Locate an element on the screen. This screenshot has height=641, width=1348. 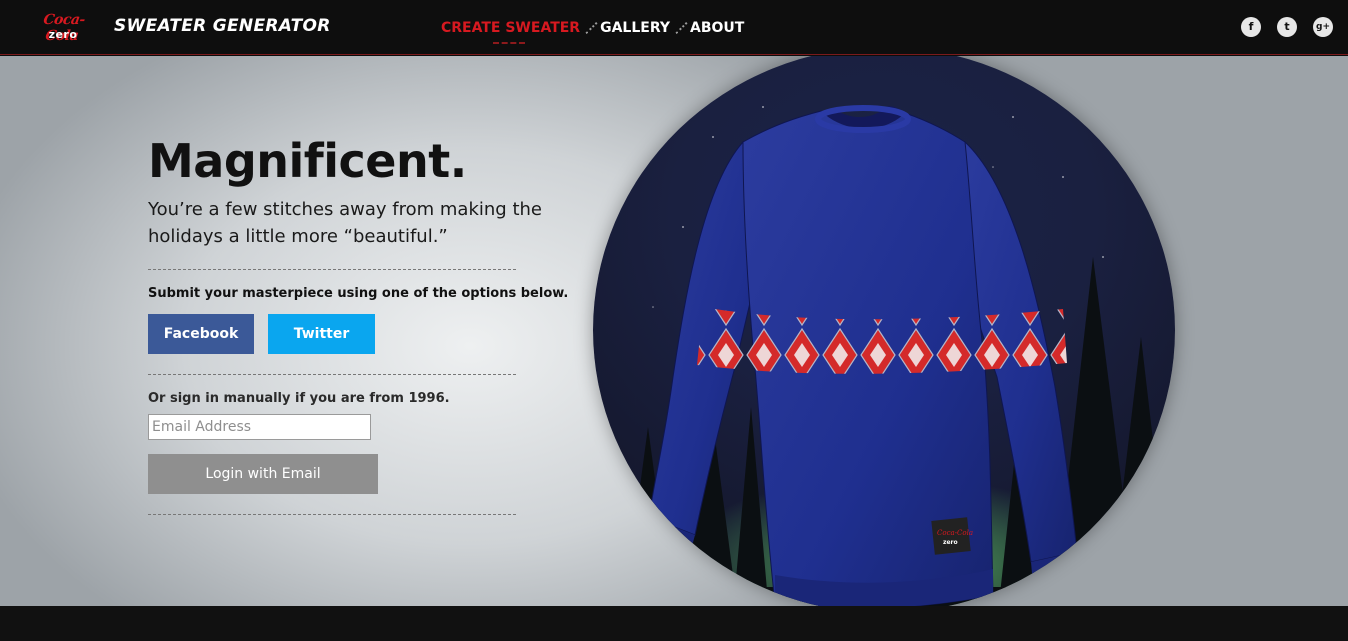
logo-sub: zero is located at coordinates (63, 34).